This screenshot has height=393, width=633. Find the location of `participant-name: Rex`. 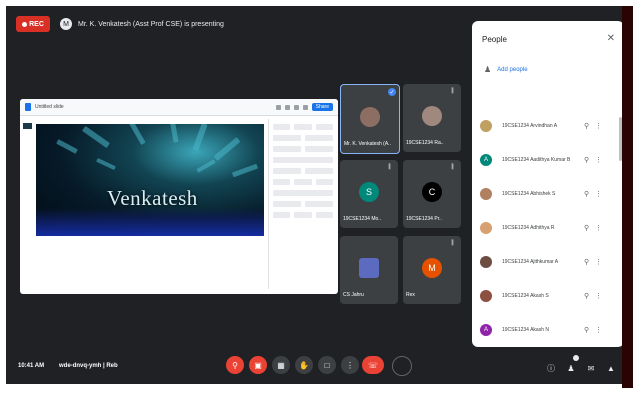

participant-name: Rex is located at coordinates (410, 295).